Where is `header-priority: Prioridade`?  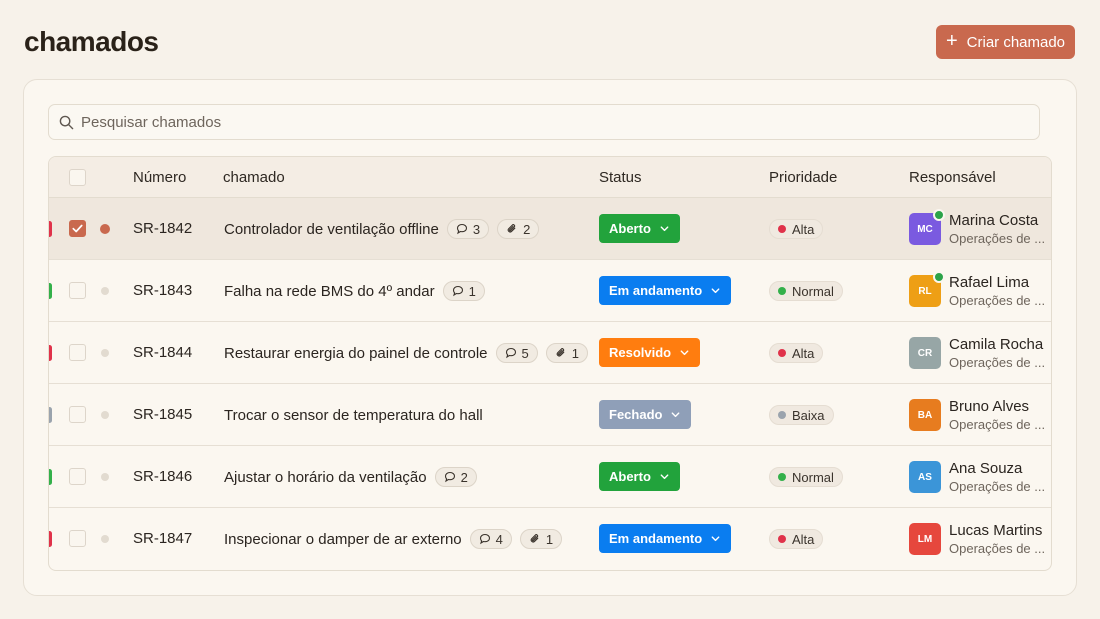 header-priority: Prioridade is located at coordinates (803, 177).